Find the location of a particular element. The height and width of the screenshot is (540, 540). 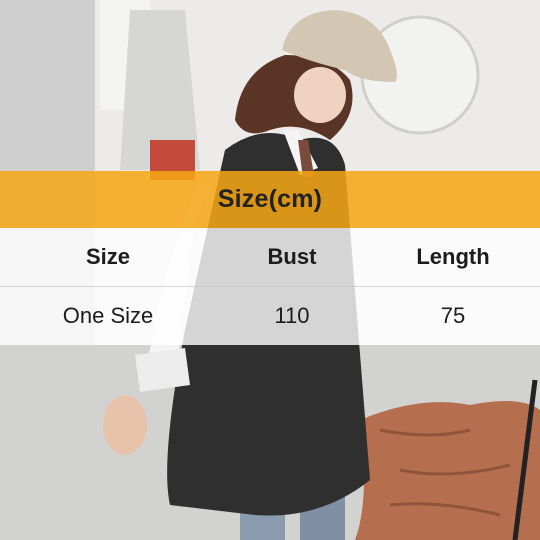

cell-bust-value: 110 is located at coordinates (292, 315).